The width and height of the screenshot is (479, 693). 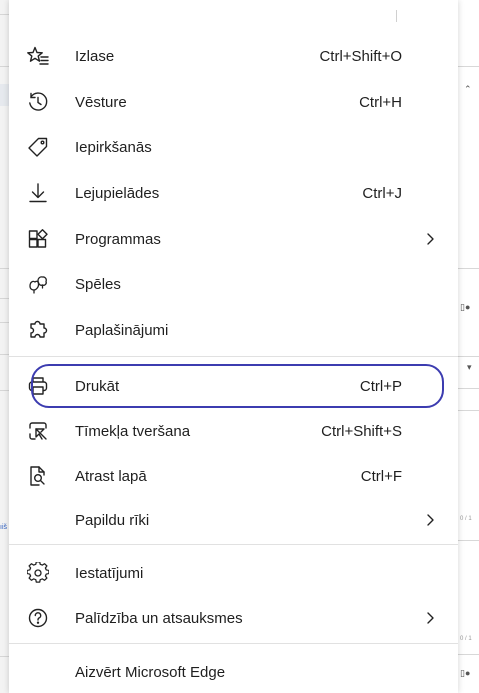 I want to click on menu-item-label: Aizvērt Microsoft Edge, so click(x=150, y=672).